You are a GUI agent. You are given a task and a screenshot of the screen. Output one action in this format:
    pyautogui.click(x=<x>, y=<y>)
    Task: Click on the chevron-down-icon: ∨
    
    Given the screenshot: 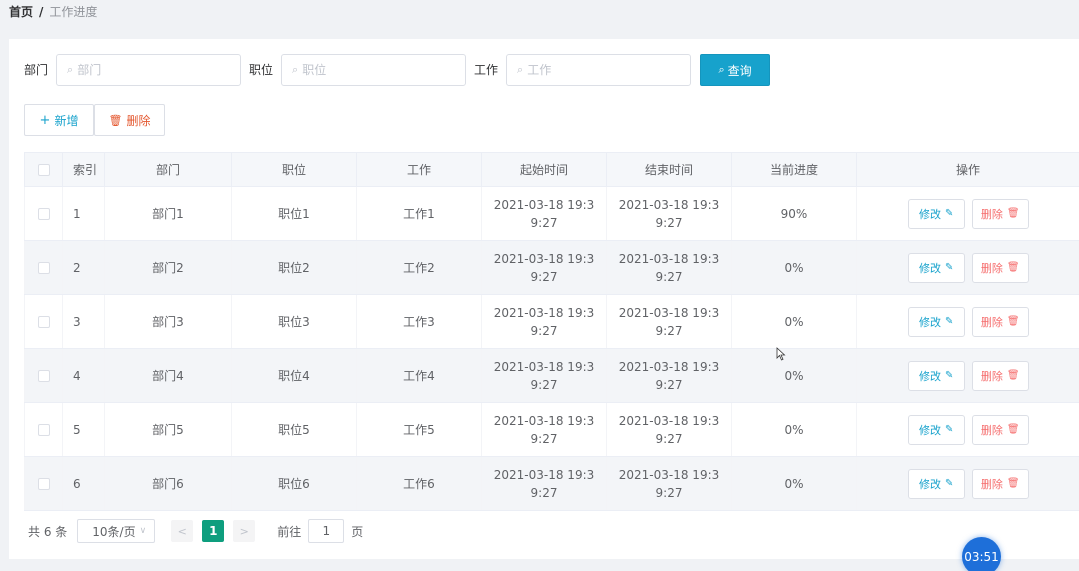 What is the action you would take?
    pyautogui.click(x=143, y=531)
    